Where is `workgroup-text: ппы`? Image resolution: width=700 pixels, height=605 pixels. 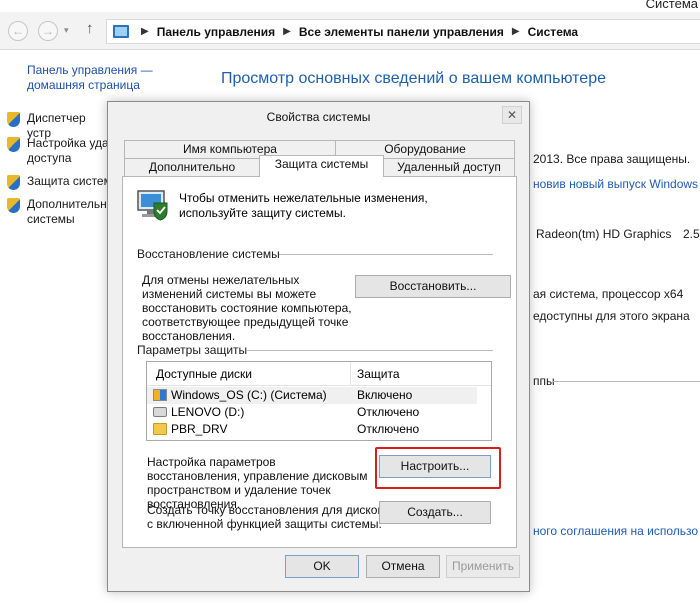 workgroup-text: ппы is located at coordinates (544, 381).